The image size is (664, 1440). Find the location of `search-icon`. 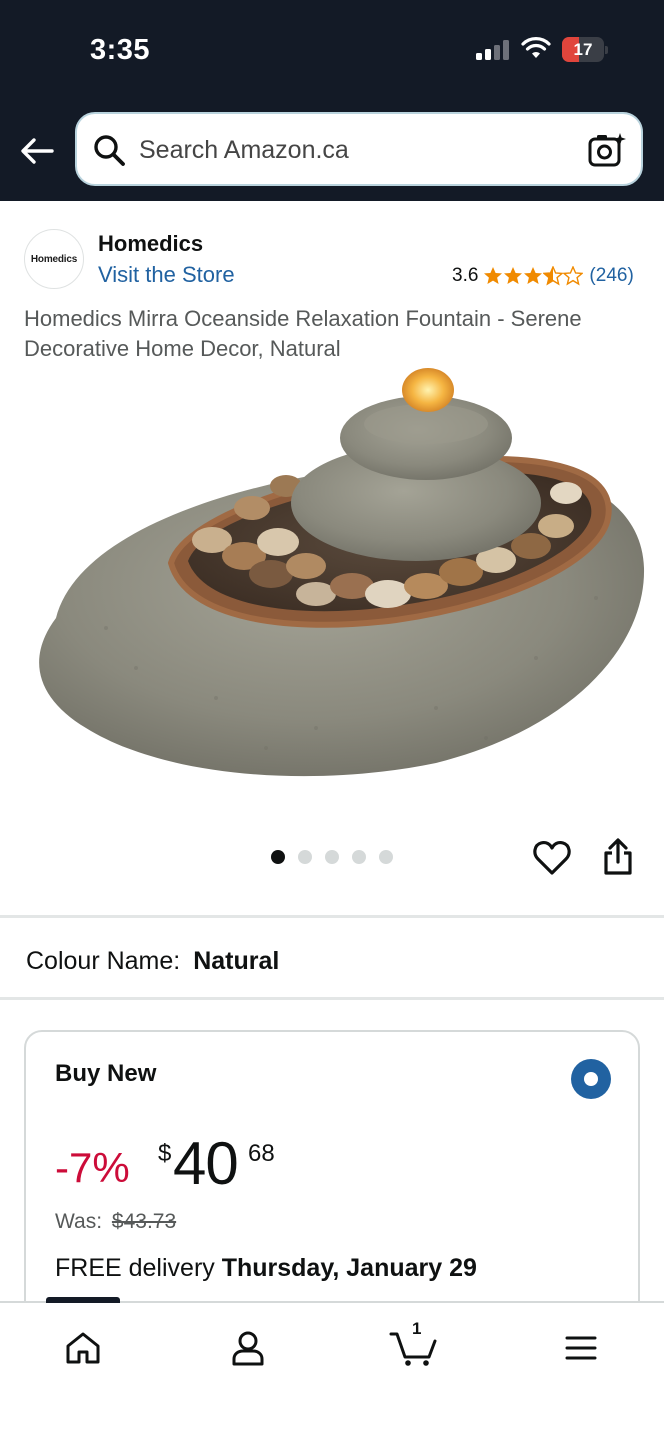

search-icon is located at coordinates (109, 150).